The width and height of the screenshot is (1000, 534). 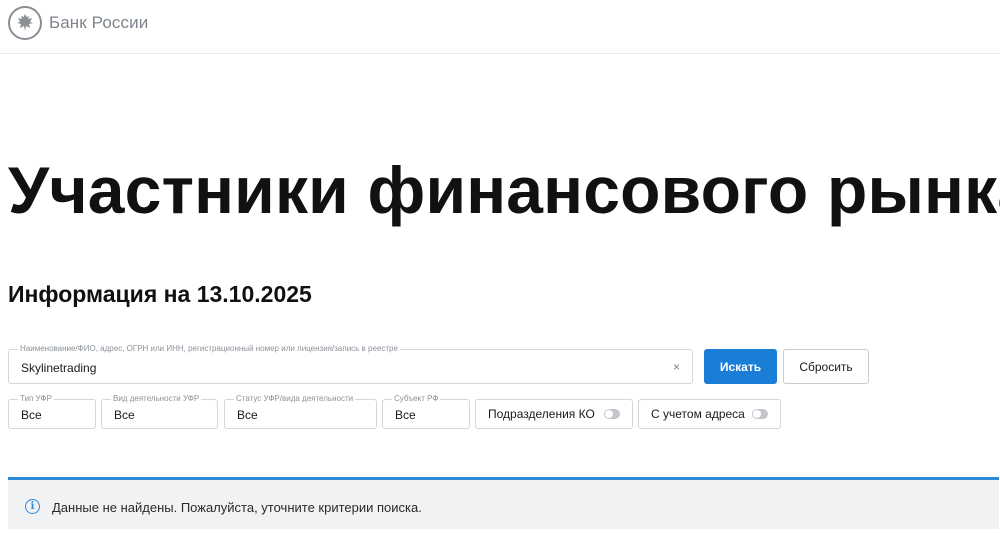 I want to click on eagle-emblem-icon, so click(x=25, y=23).